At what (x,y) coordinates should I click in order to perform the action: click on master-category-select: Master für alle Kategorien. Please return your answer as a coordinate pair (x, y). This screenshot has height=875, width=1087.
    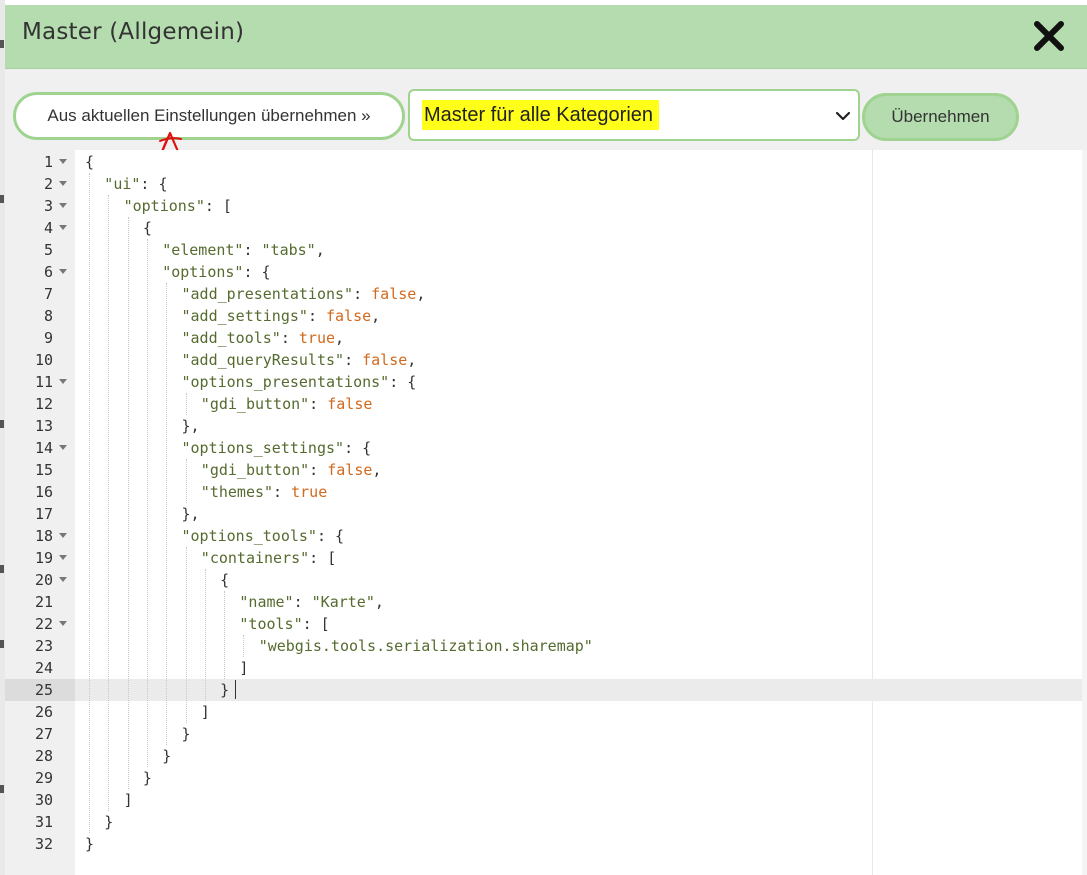
    Looking at the image, I should click on (634, 115).